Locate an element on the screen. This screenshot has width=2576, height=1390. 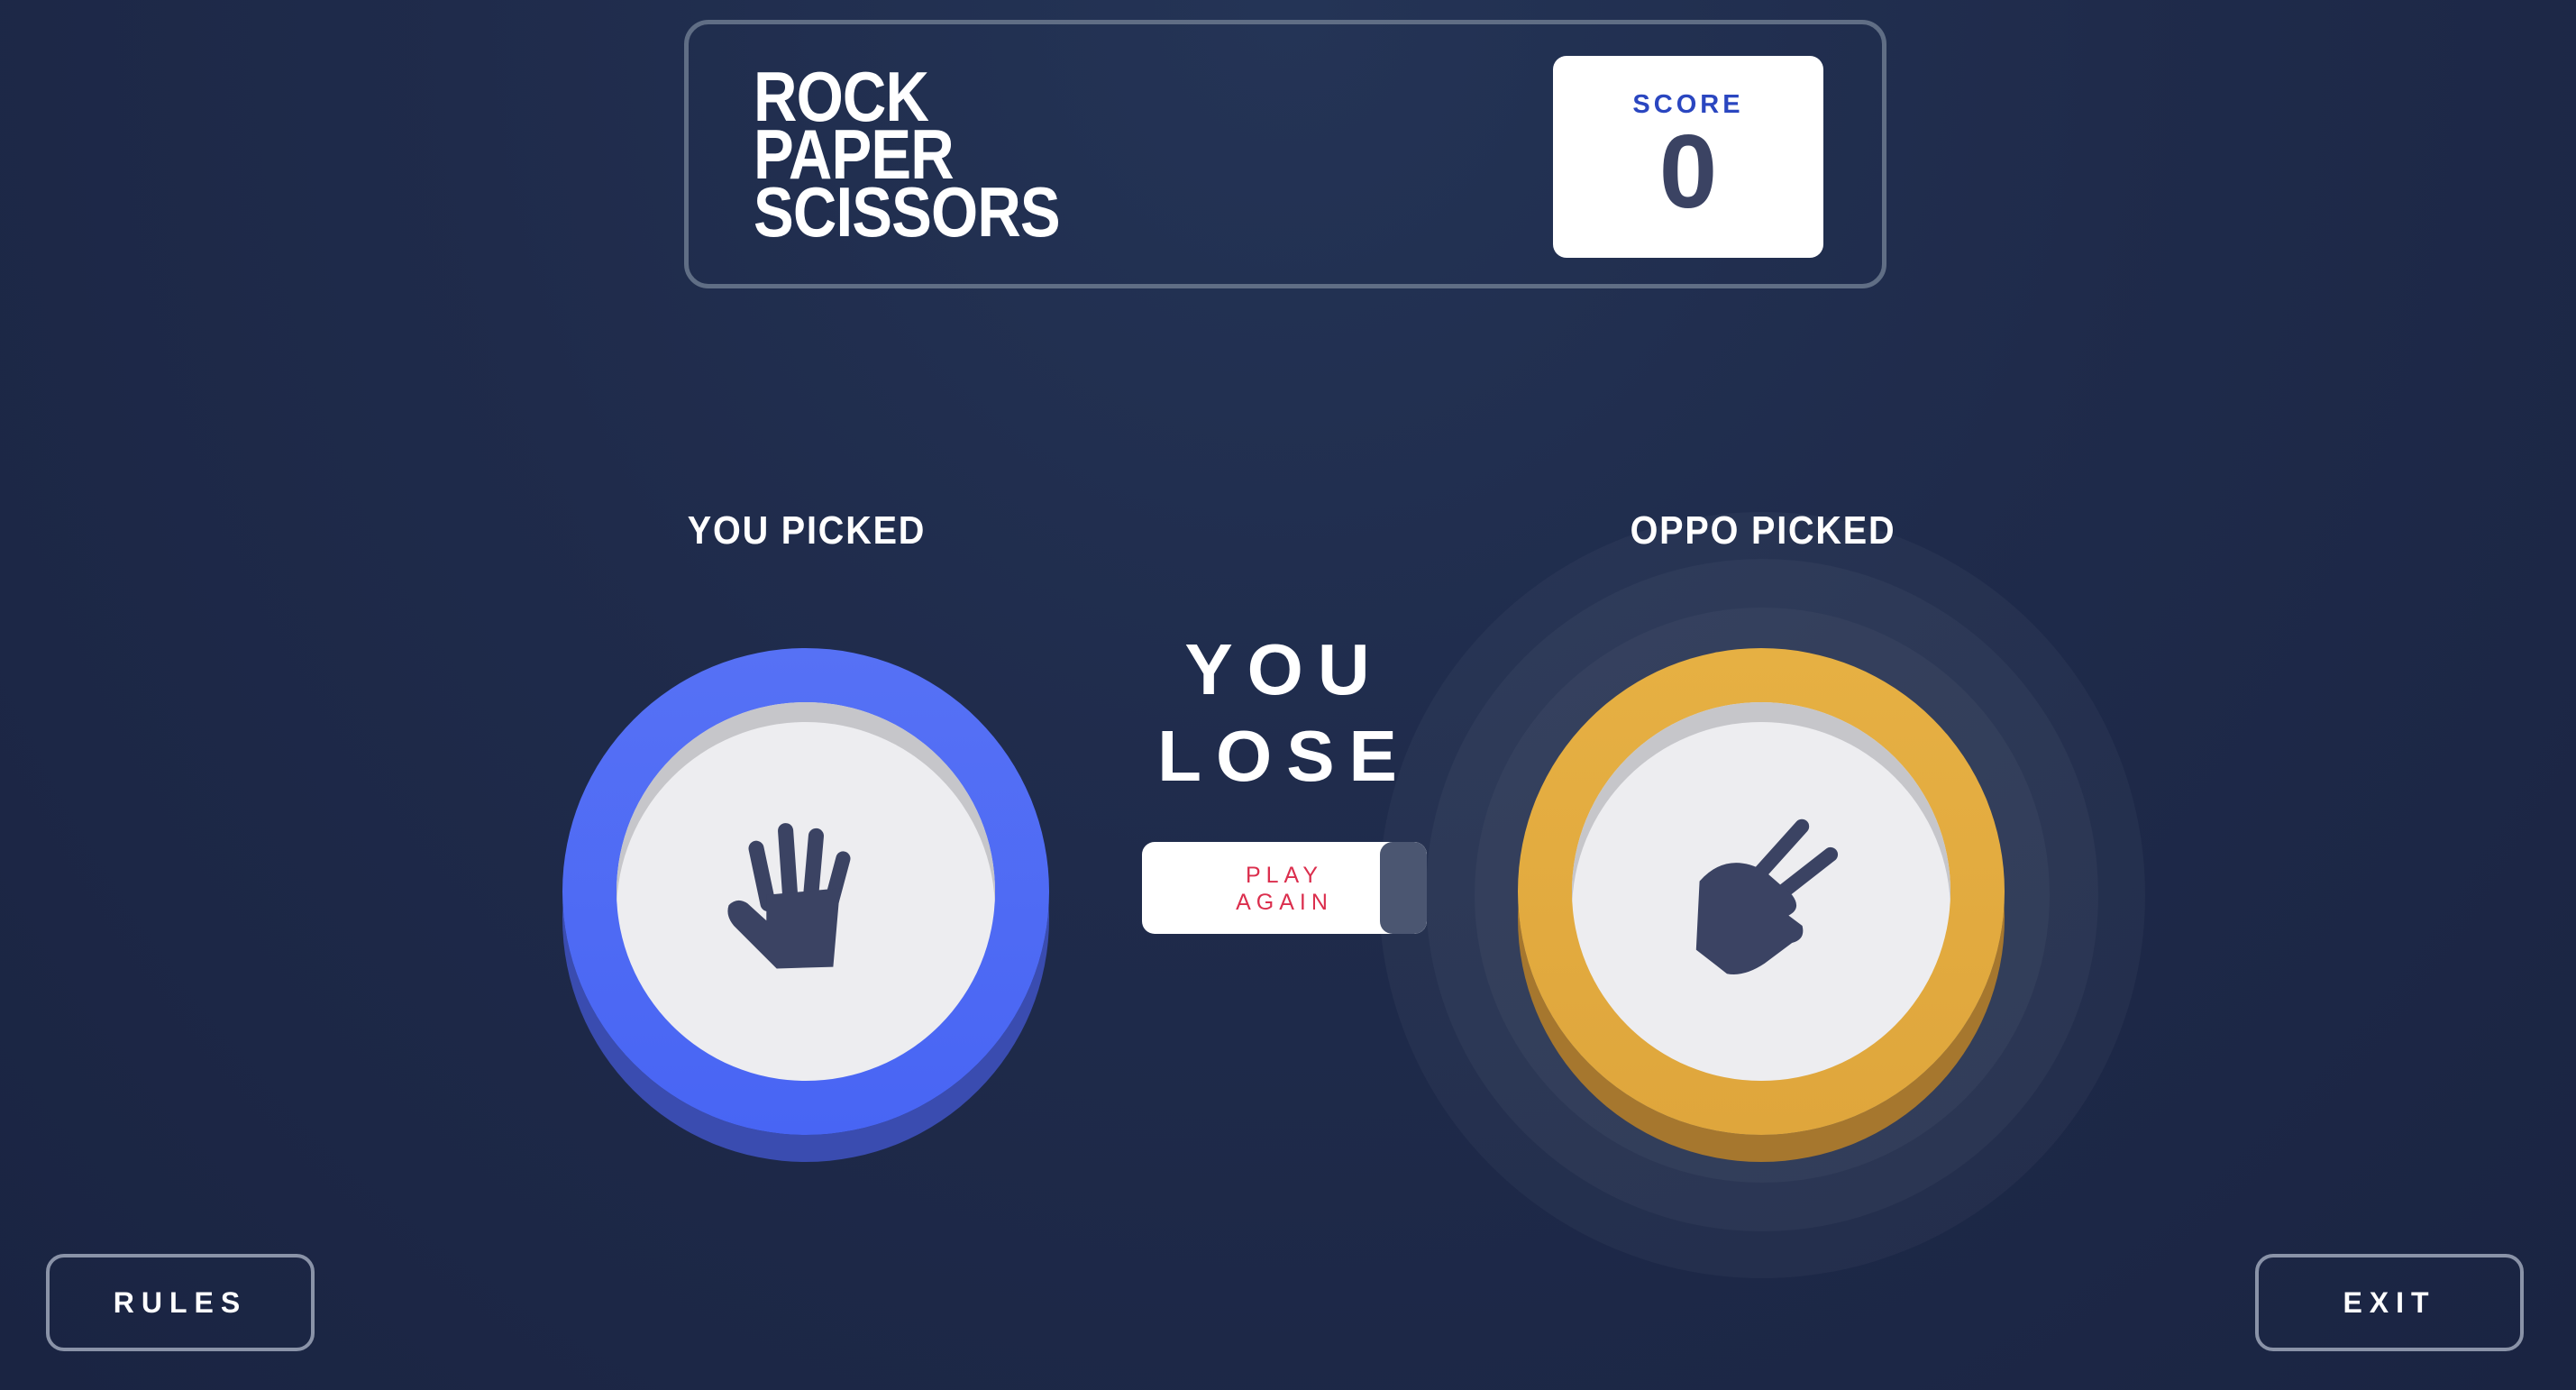
result-line-1: YOU is located at coordinates (1284, 669).